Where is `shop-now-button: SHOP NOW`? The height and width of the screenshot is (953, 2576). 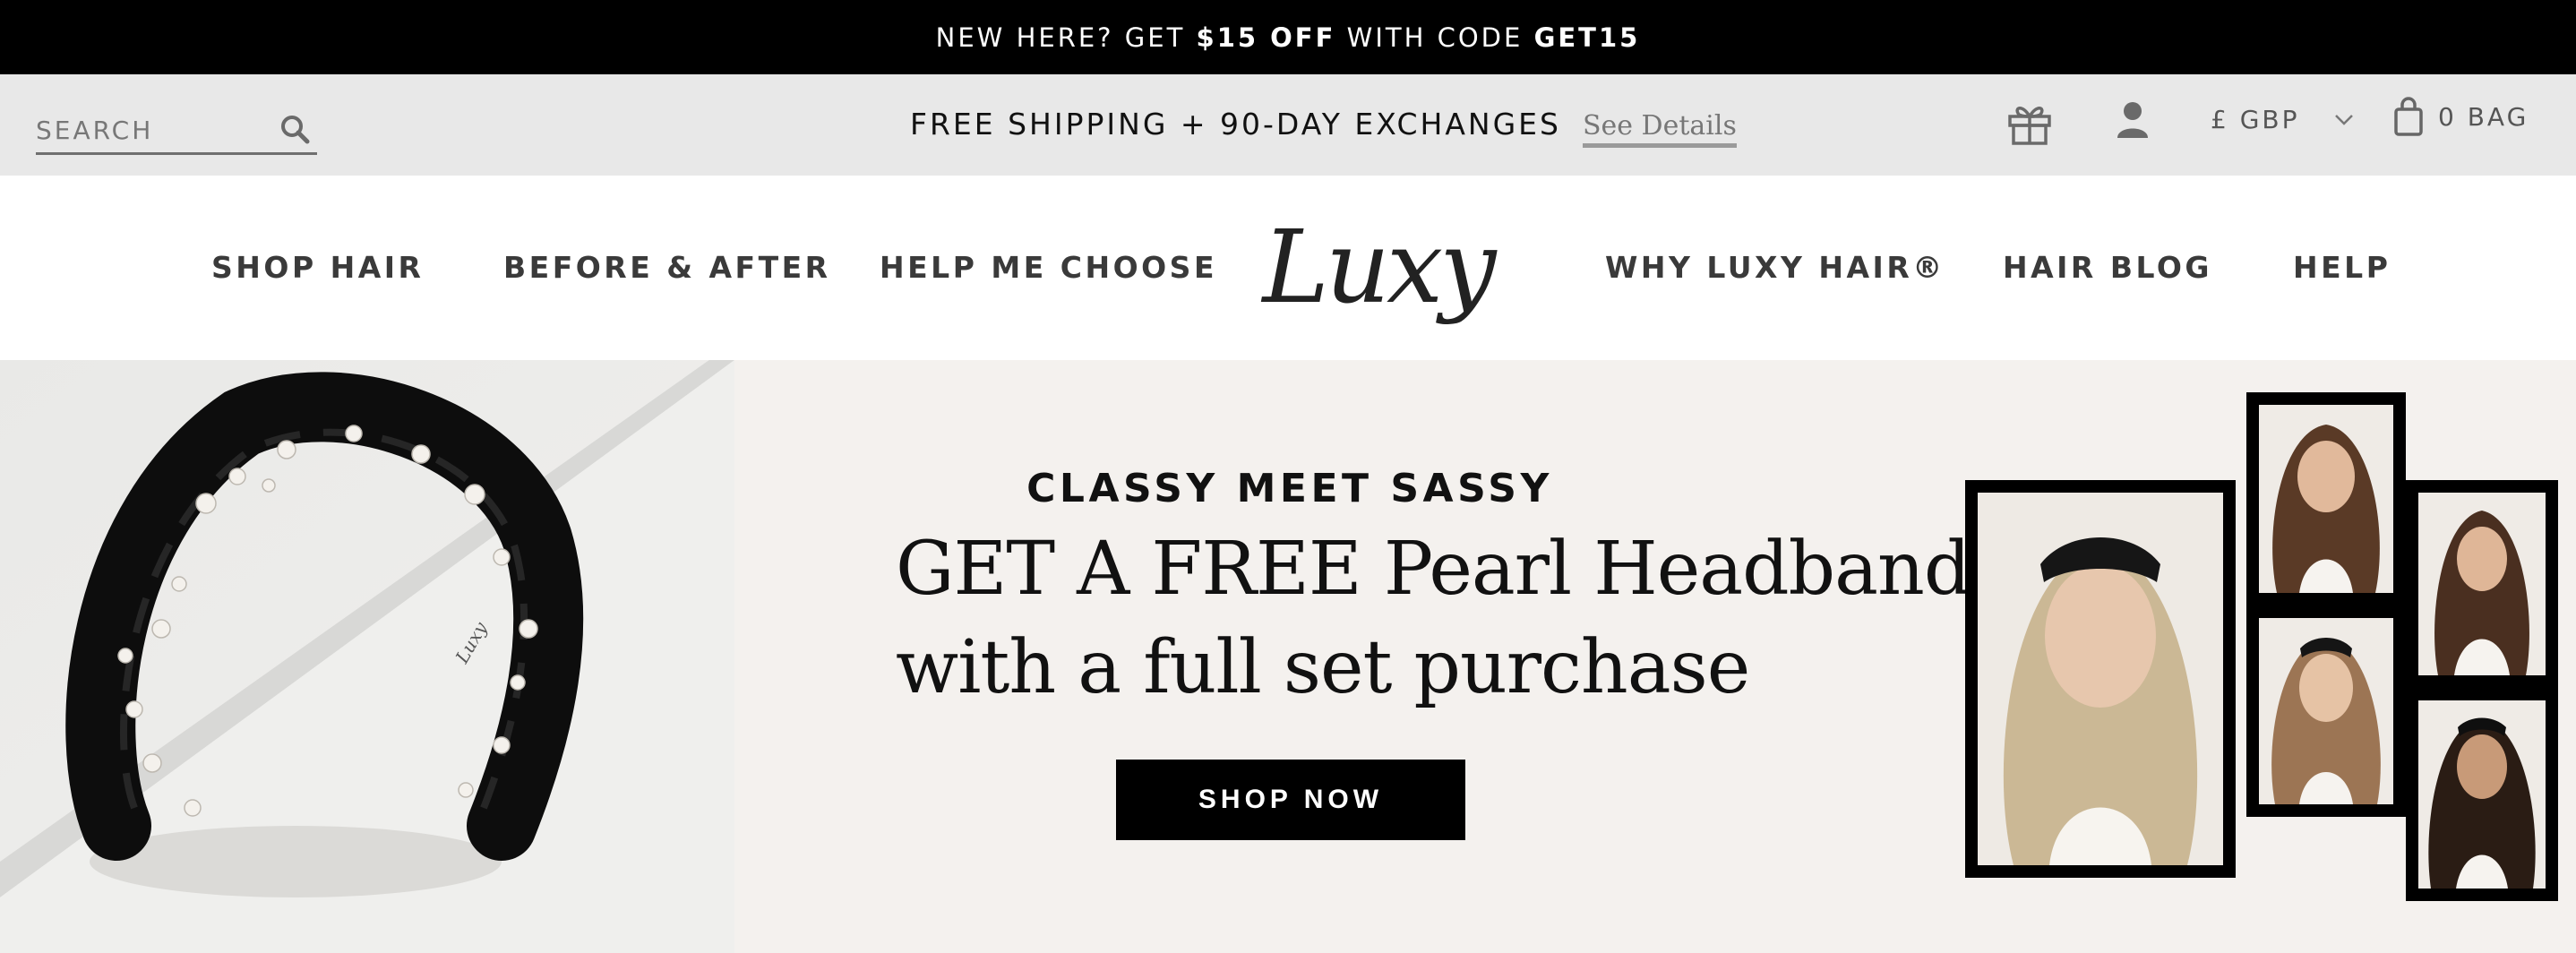 shop-now-button: SHOP NOW is located at coordinates (1290, 800).